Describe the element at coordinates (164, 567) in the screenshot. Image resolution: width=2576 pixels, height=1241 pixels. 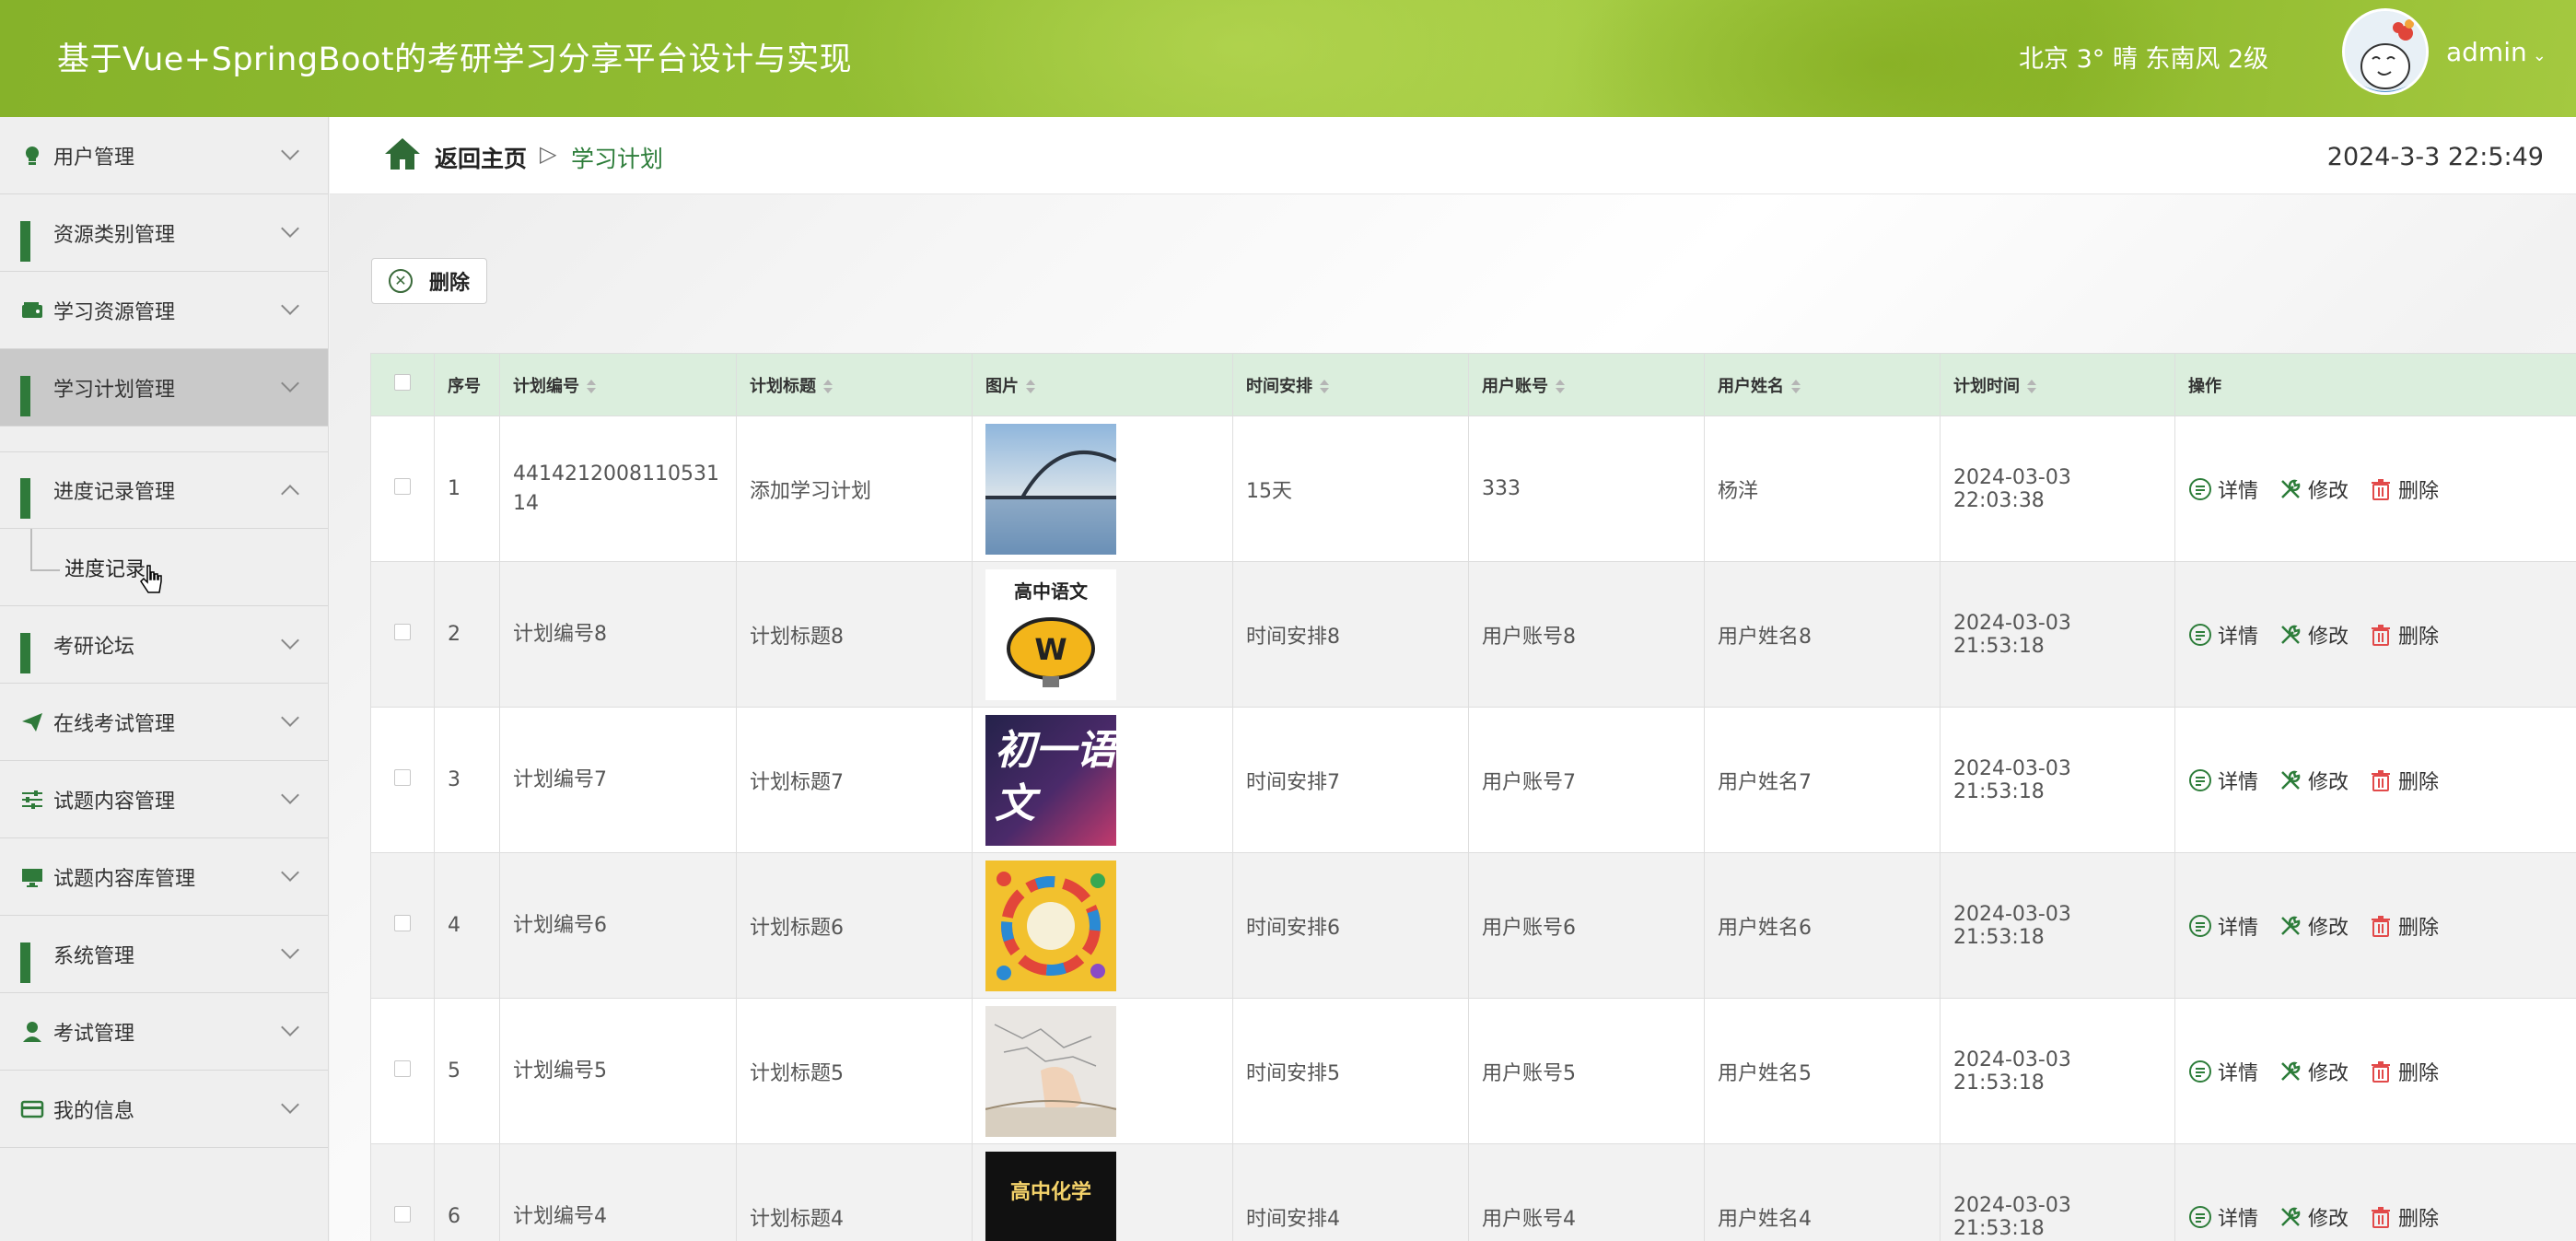
I see `sidebar-subitem-progress: 进度记录` at that location.